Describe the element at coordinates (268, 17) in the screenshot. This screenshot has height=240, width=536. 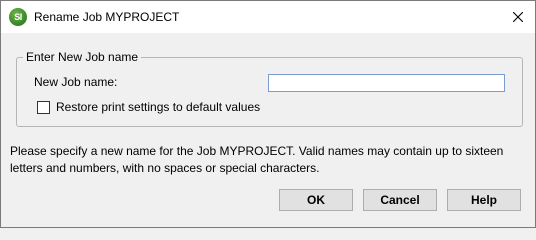
I see `title-bar: SI Rename Job MYPROJECT` at that location.